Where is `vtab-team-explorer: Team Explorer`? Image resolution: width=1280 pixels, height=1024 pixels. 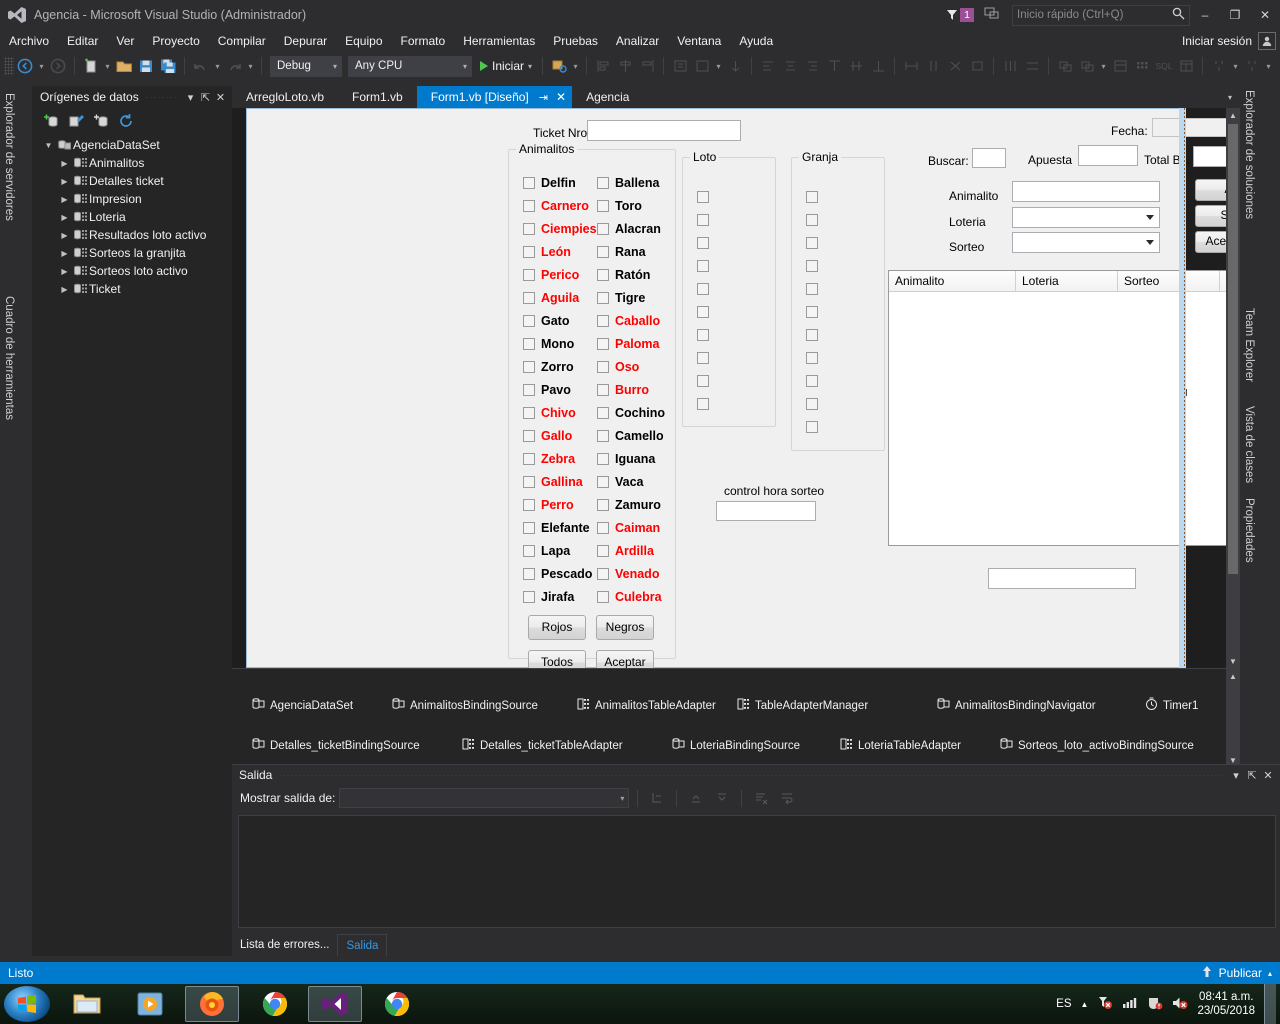 vtab-team-explorer: Team Explorer is located at coordinates (1249, 345).